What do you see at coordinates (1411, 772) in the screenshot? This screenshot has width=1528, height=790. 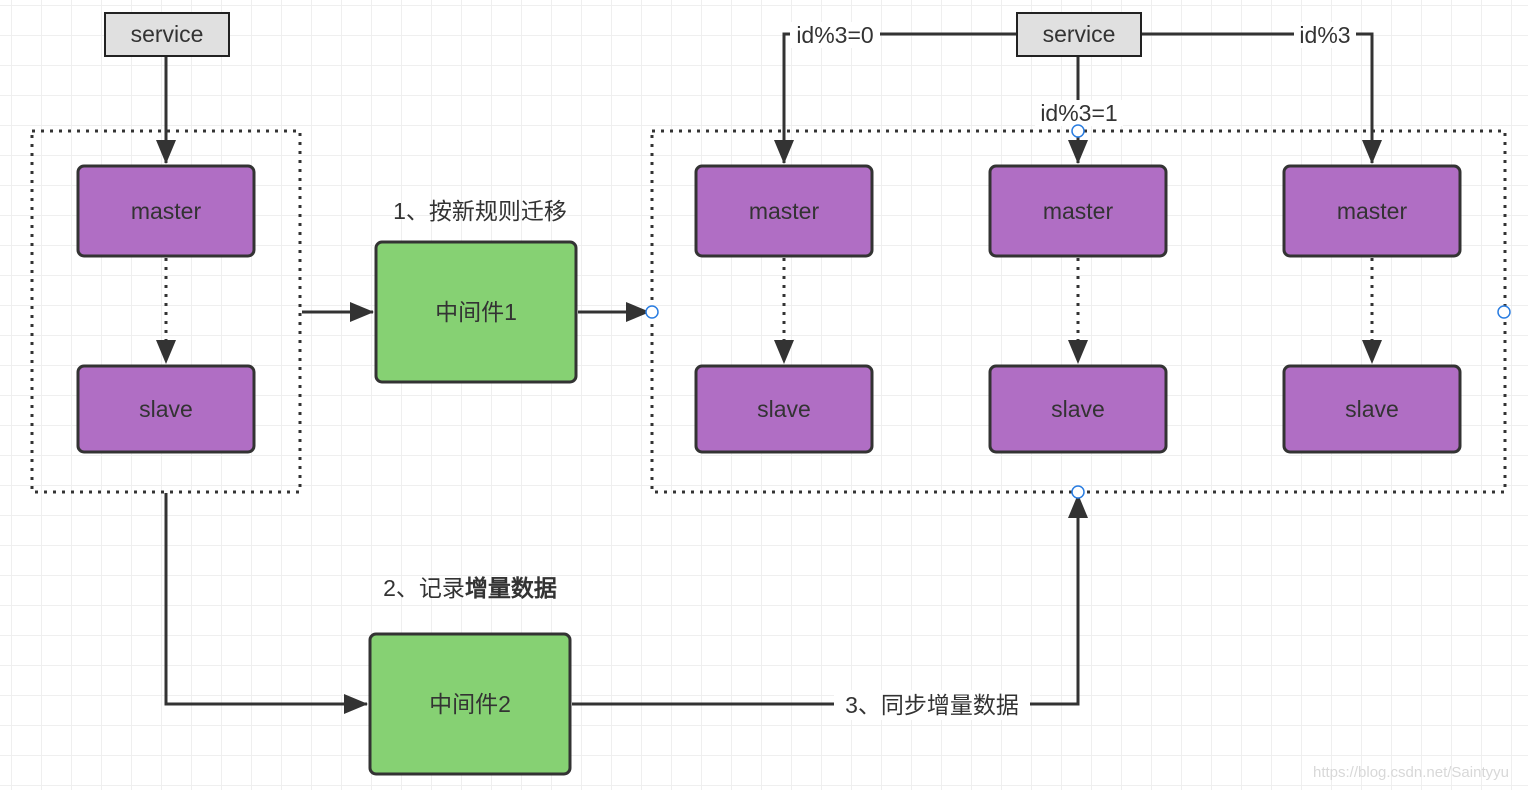 I see `watermark: https://blog.csdn.net/Saintyyu` at bounding box center [1411, 772].